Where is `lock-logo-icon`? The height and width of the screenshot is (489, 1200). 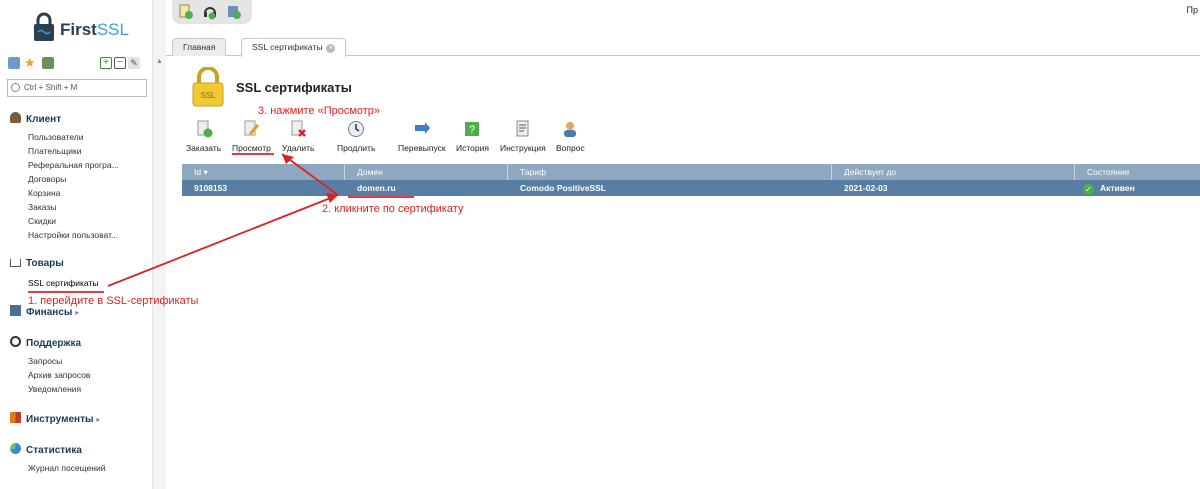
lock-logo-icon is located at coordinates (44, 26).